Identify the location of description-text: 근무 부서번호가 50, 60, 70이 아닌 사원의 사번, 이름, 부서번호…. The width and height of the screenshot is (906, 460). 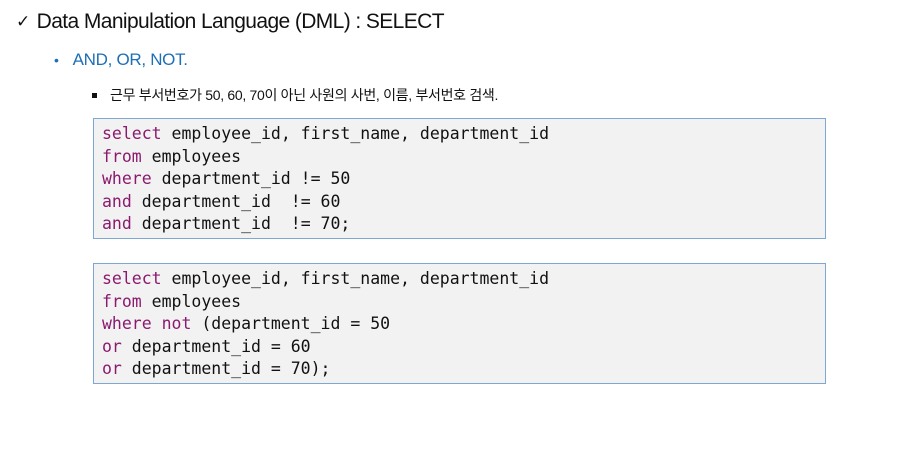
(304, 95).